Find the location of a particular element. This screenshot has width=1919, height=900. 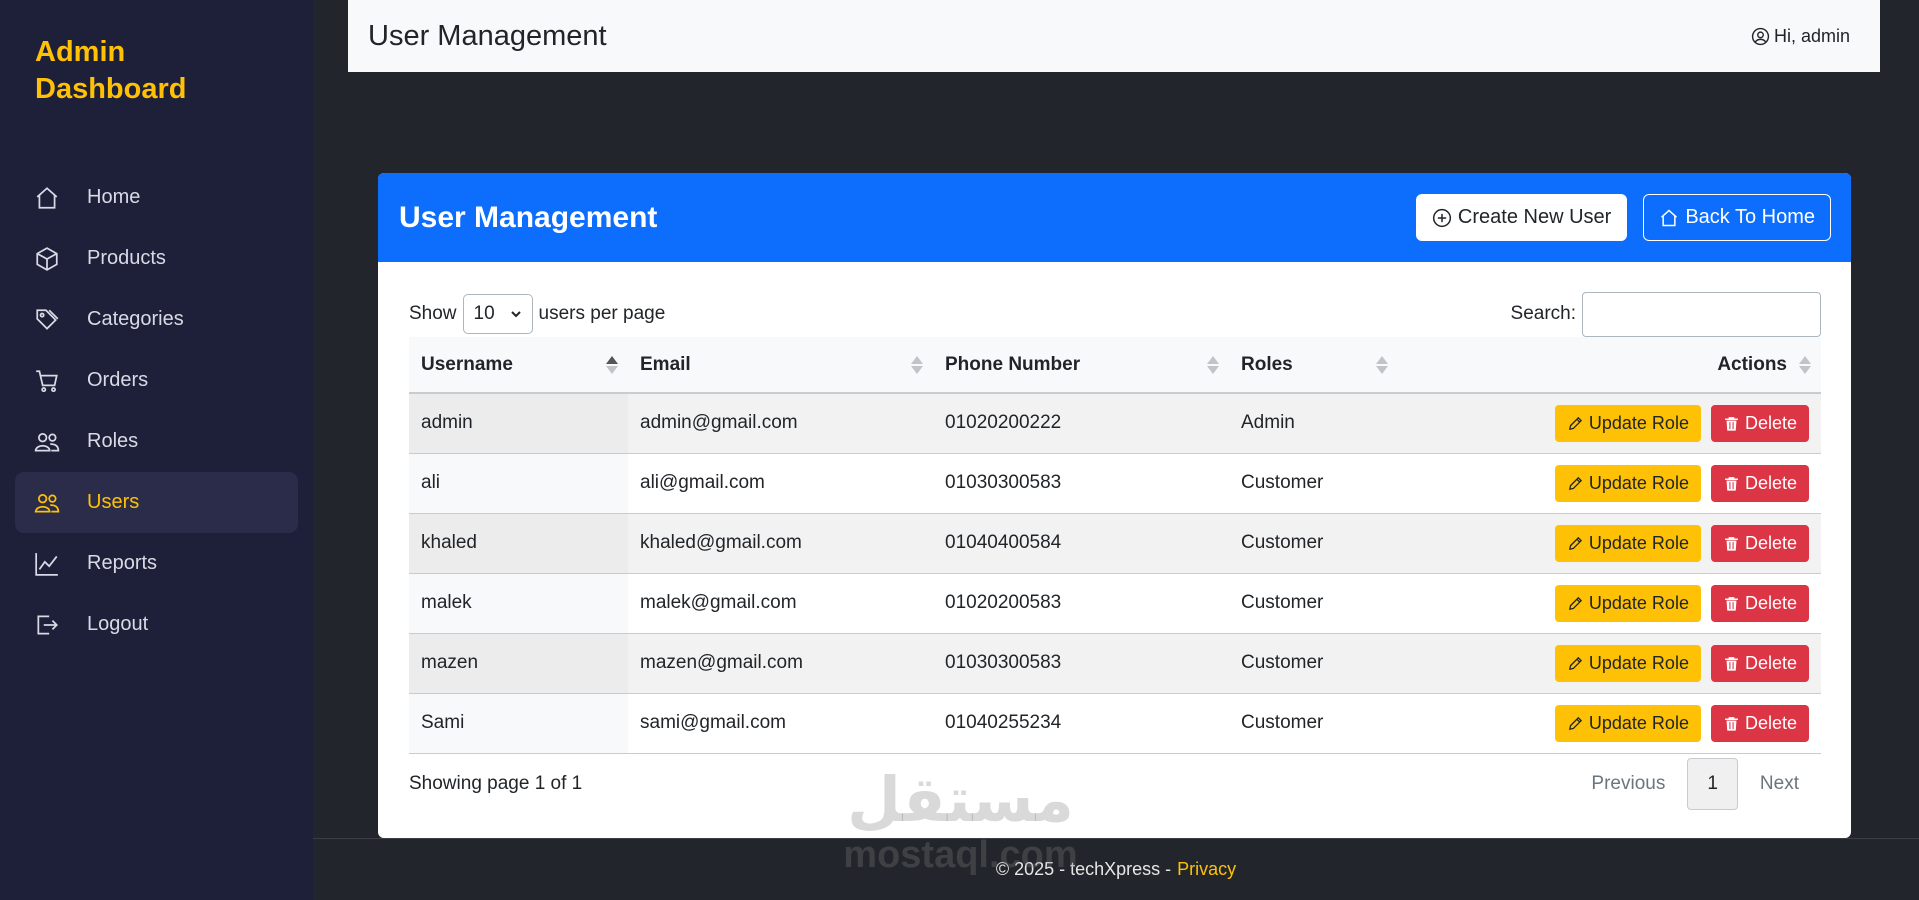

box-icon is located at coordinates (47, 259).